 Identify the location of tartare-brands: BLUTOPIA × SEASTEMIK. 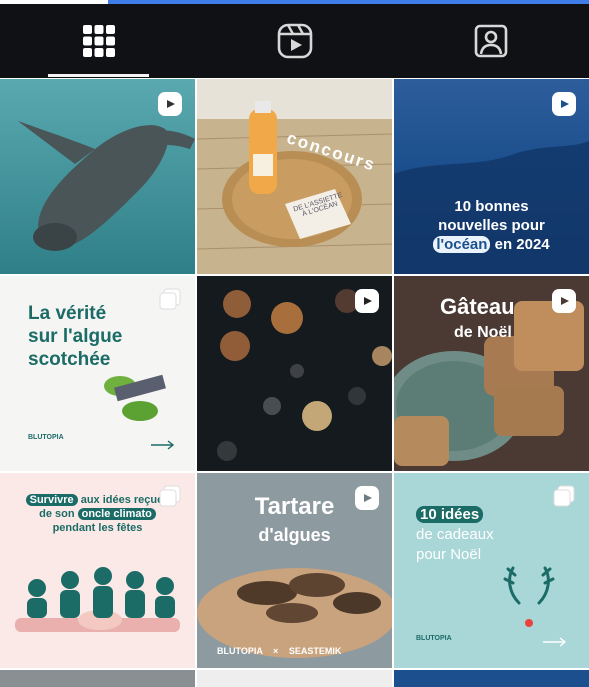
(279, 651).